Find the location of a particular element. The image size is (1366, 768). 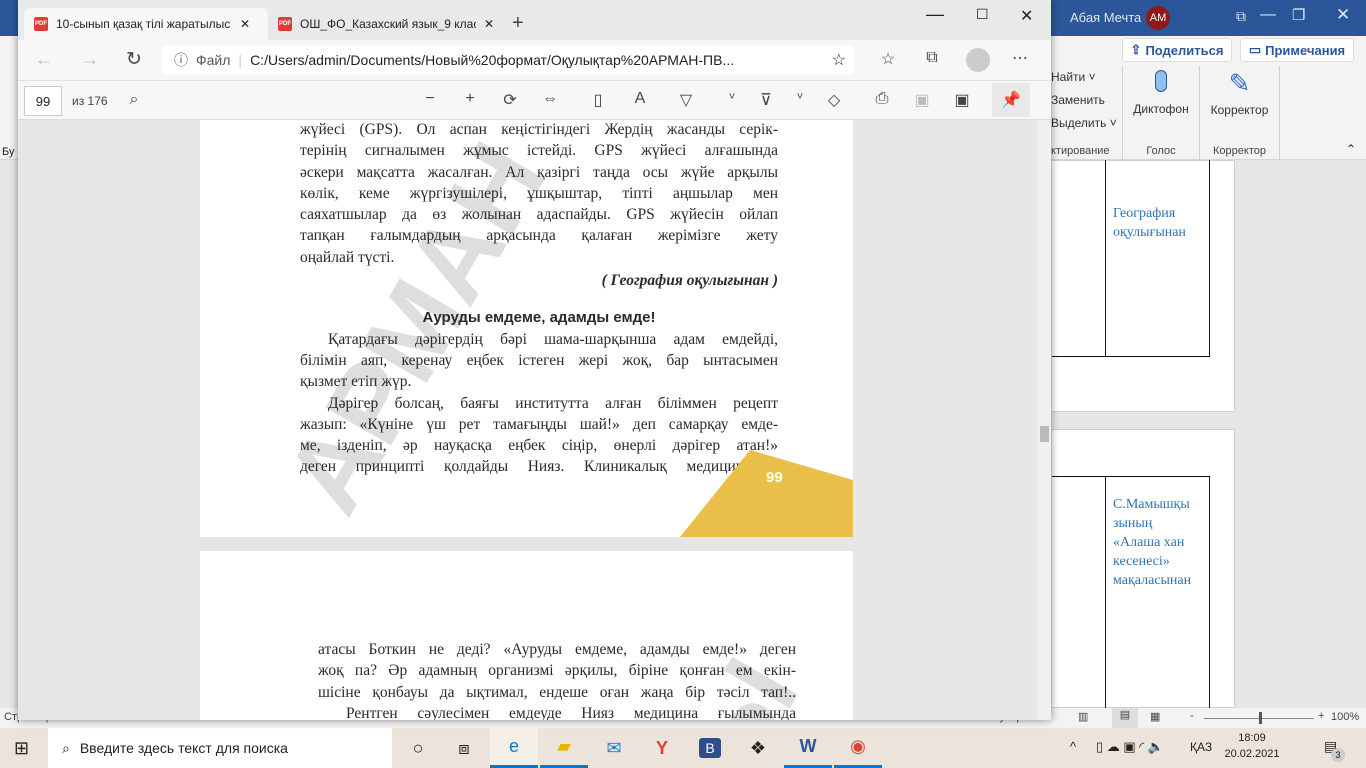

close-window-icon: ✕ is located at coordinates (1026, 16).